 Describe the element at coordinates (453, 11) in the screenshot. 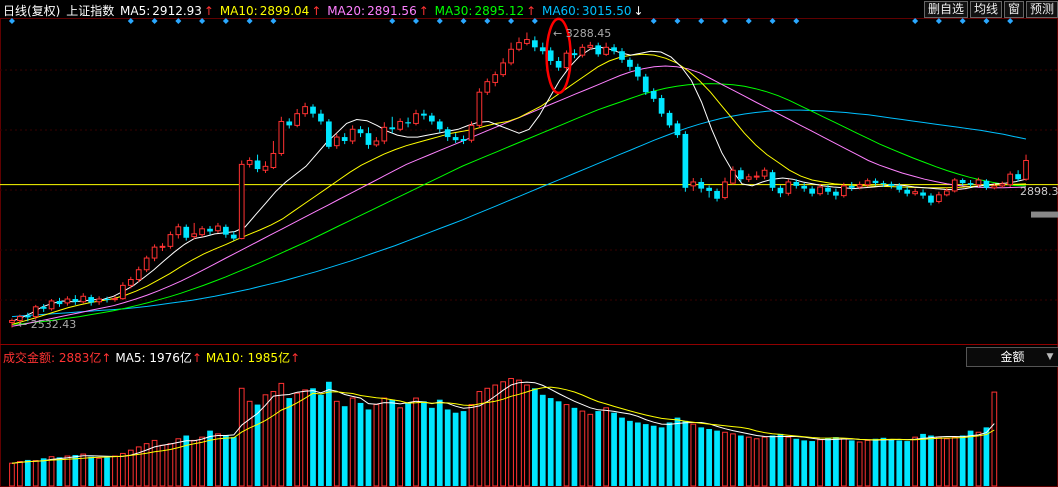

I see `ma30-label: MA30:` at that location.